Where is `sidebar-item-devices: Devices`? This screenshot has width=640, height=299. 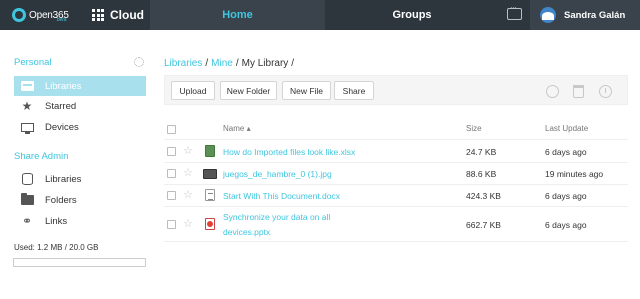
sidebar-item-devices: Devices is located at coordinates (80, 127).